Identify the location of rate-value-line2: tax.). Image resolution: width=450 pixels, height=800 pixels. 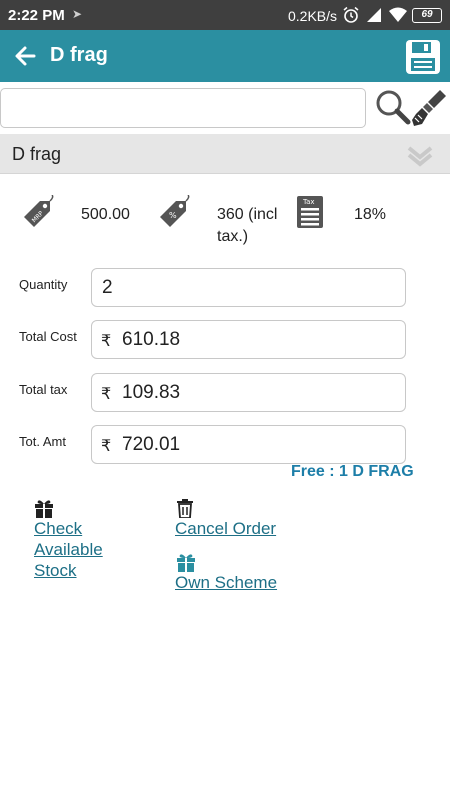
(233, 236).